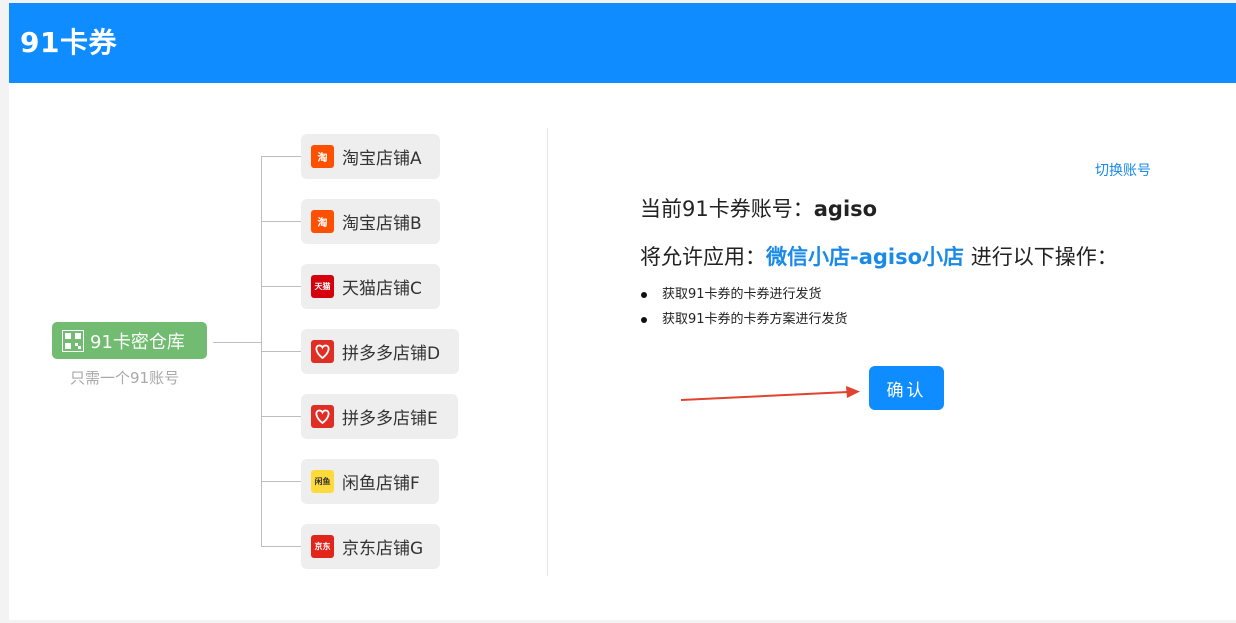  I want to click on pointer-arrow-icon, so click(770, 393).